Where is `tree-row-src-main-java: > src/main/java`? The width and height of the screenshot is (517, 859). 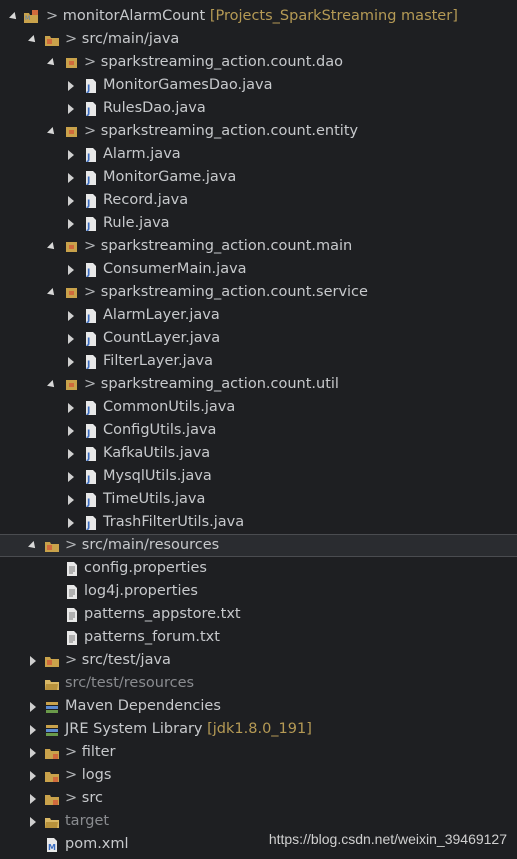 tree-row-src-main-java: > src/main/java is located at coordinates (258, 39).